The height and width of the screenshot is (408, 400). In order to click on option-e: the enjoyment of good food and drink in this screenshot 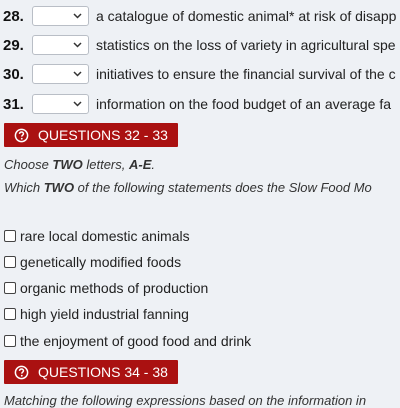, I will do `click(127, 341)`.